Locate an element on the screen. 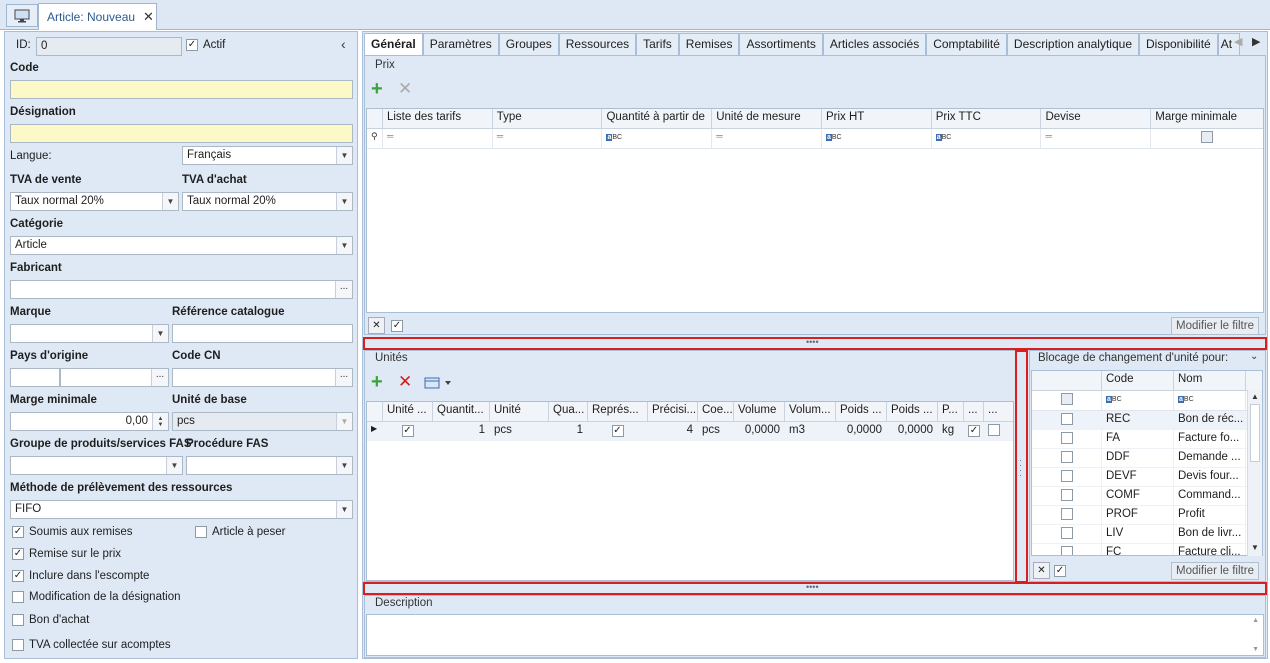  scroll-tabs-right-icon: ▶ is located at coordinates (1256, 41).